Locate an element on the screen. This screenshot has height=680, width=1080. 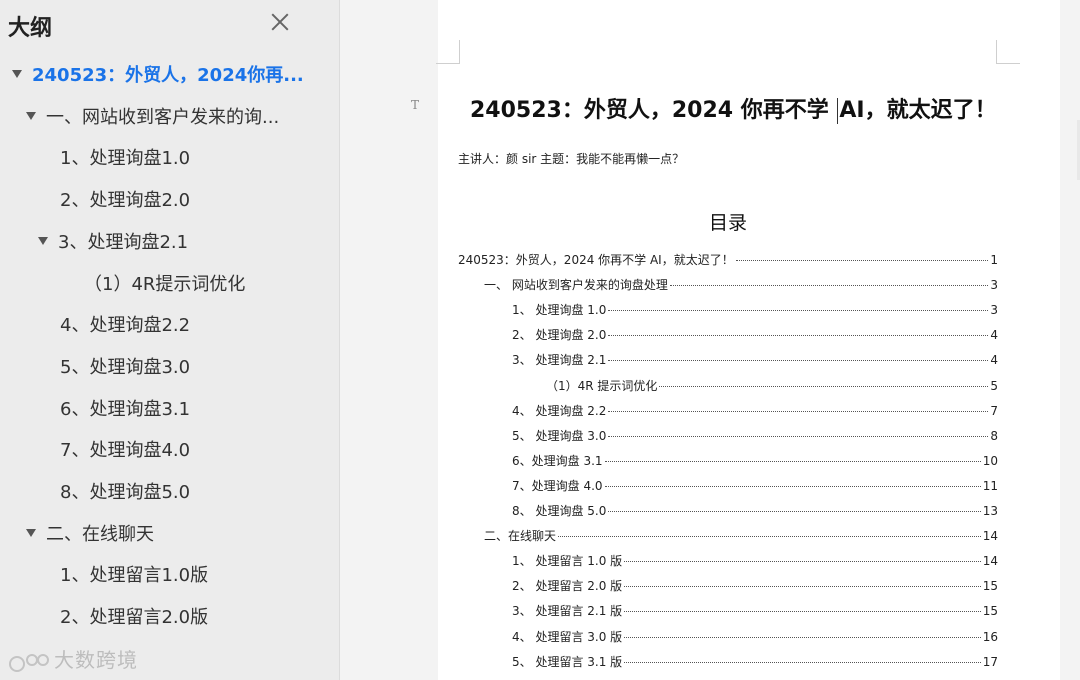
toc-entry: 5、 处理询盘 3.0 8 is located at coordinates (755, 437).